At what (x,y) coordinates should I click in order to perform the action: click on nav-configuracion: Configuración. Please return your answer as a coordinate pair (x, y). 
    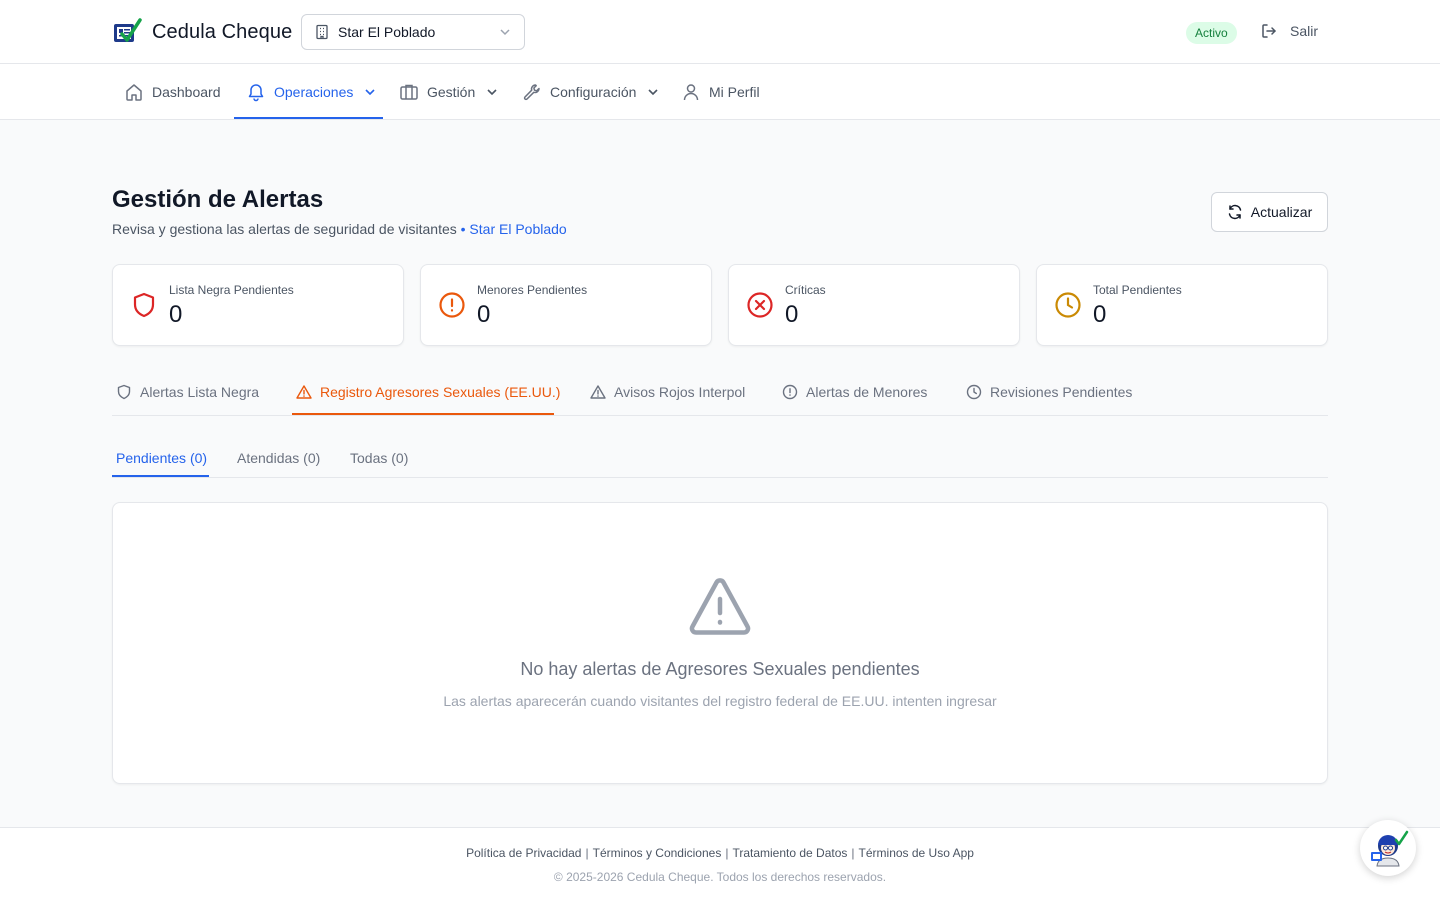
    Looking at the image, I should click on (591, 92).